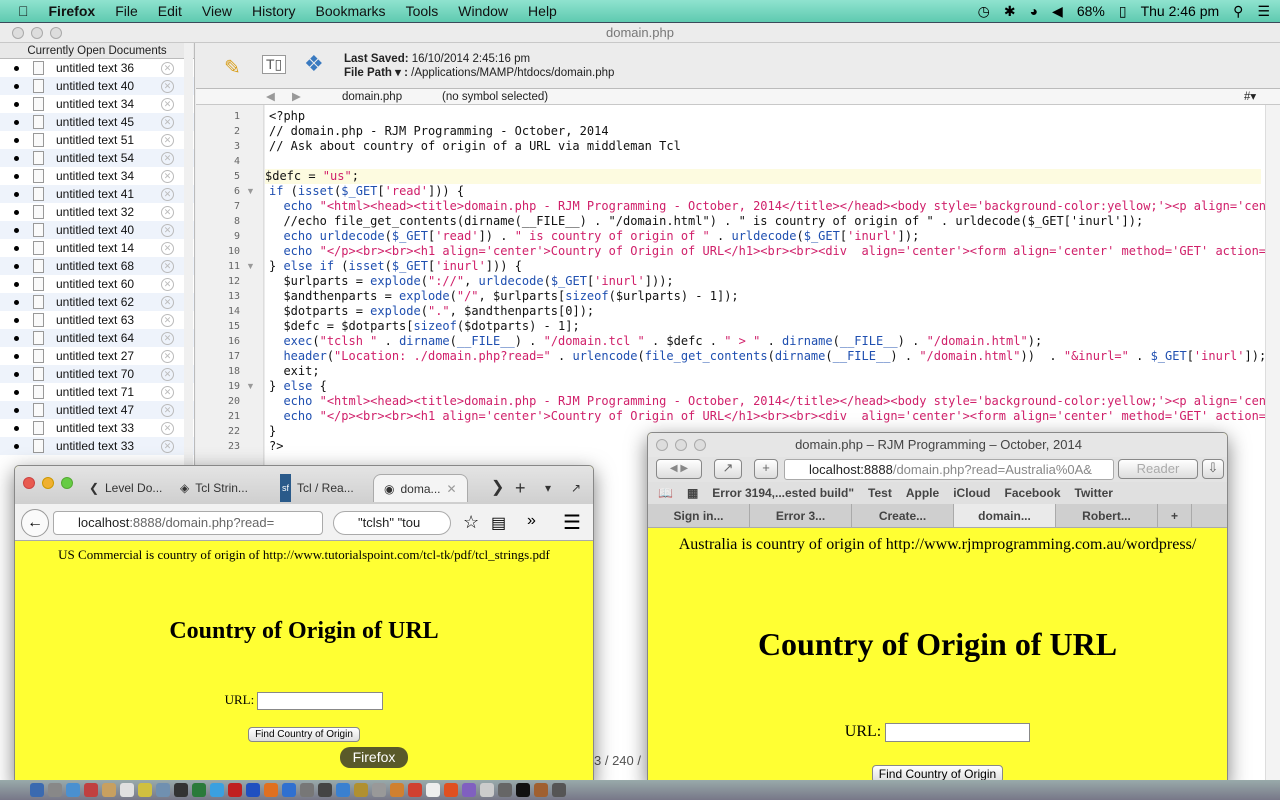 This screenshot has height=800, width=1280. Describe the element at coordinates (97, 68) in the screenshot. I see `document-item: untitled text 36 ✕` at that location.